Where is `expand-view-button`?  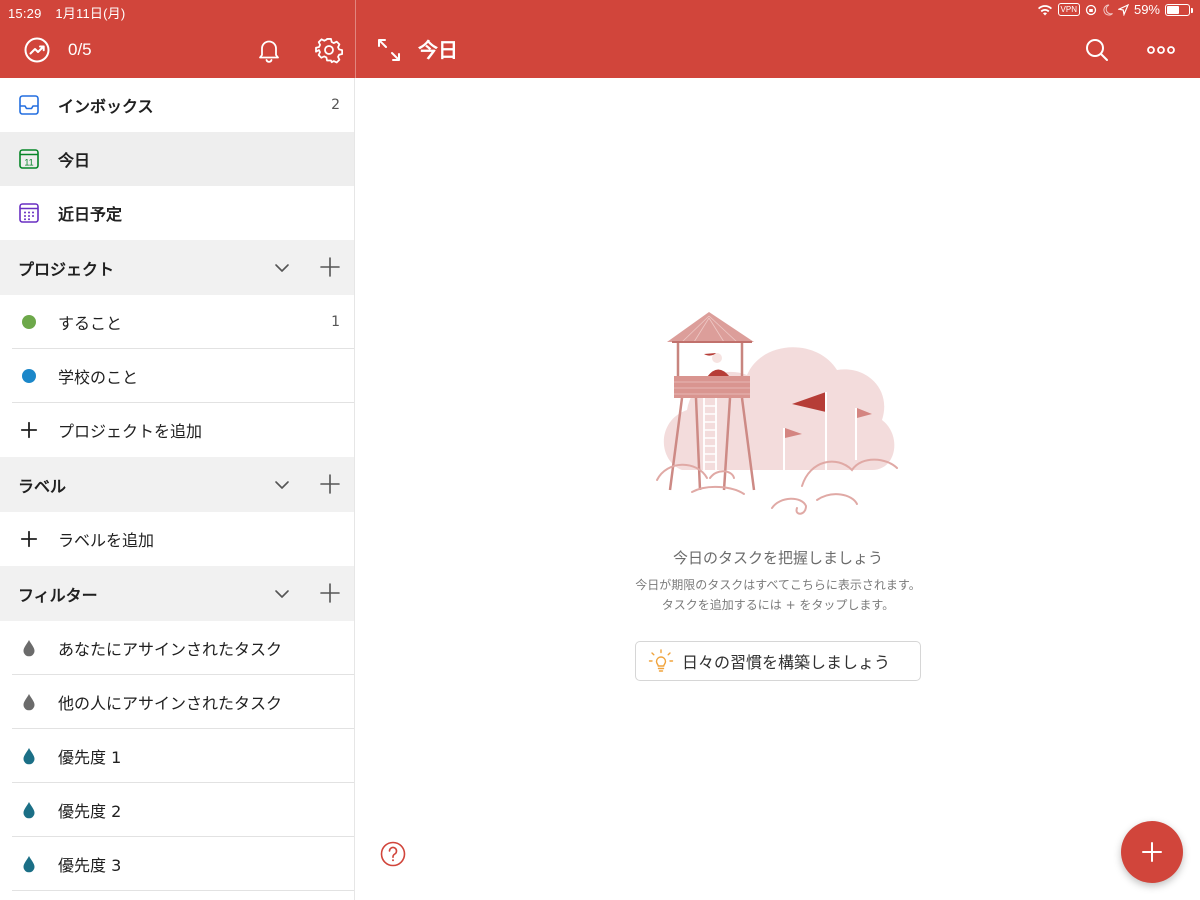 expand-view-button is located at coordinates (389, 50).